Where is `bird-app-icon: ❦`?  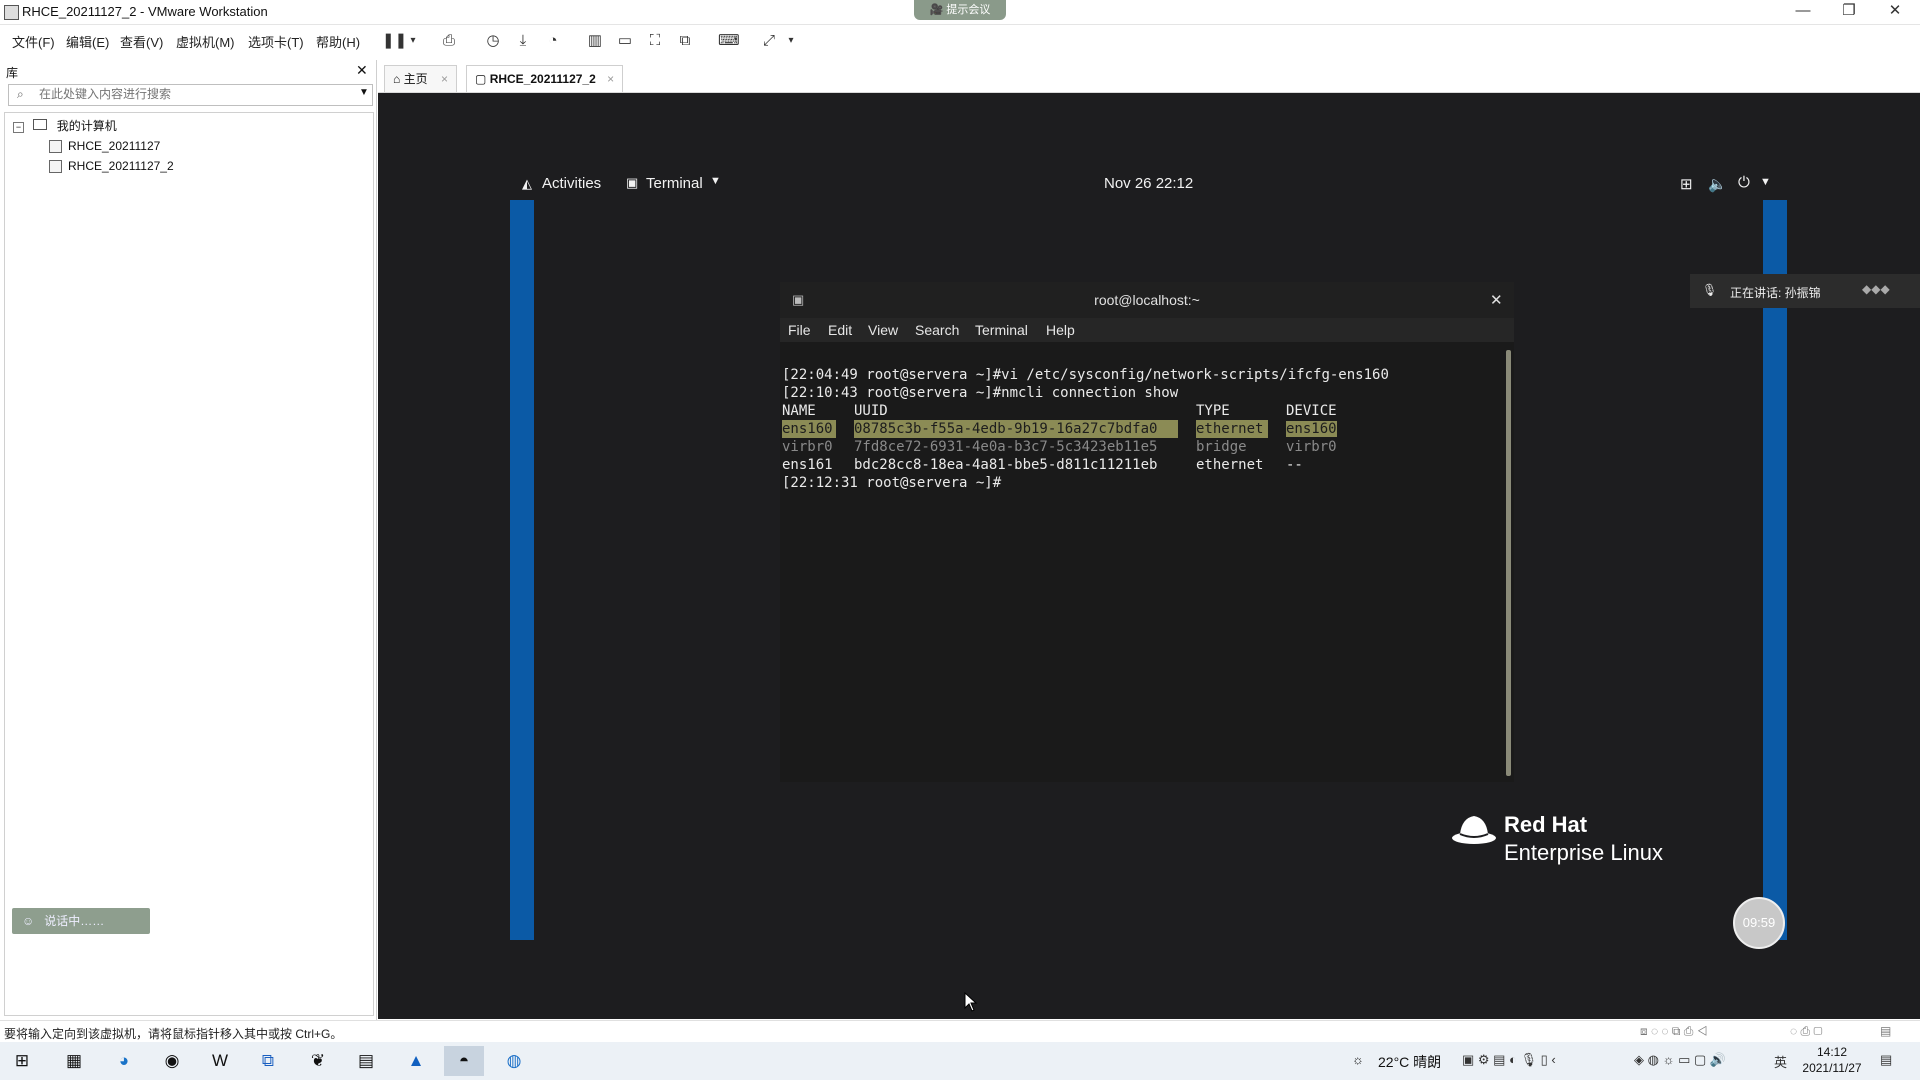
bird-app-icon: ❦ is located at coordinates (318, 1061).